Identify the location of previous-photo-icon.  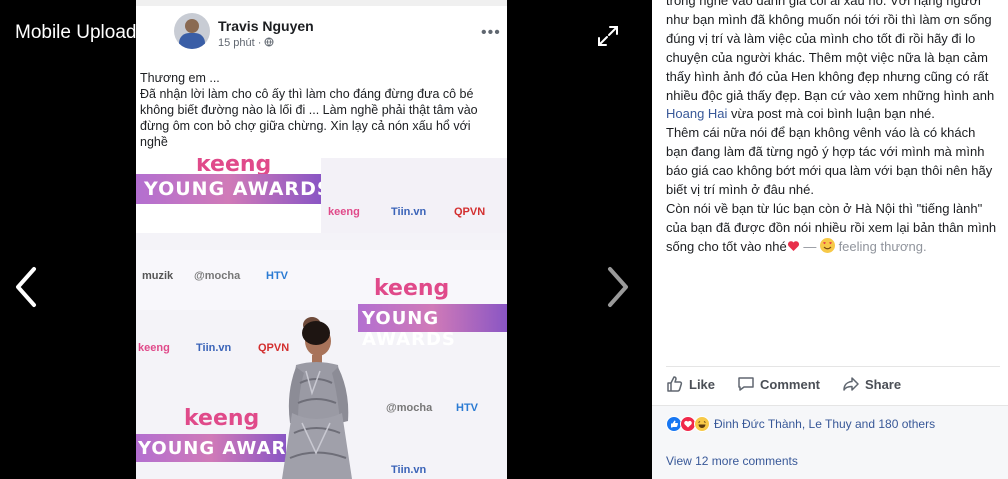
(27, 287).